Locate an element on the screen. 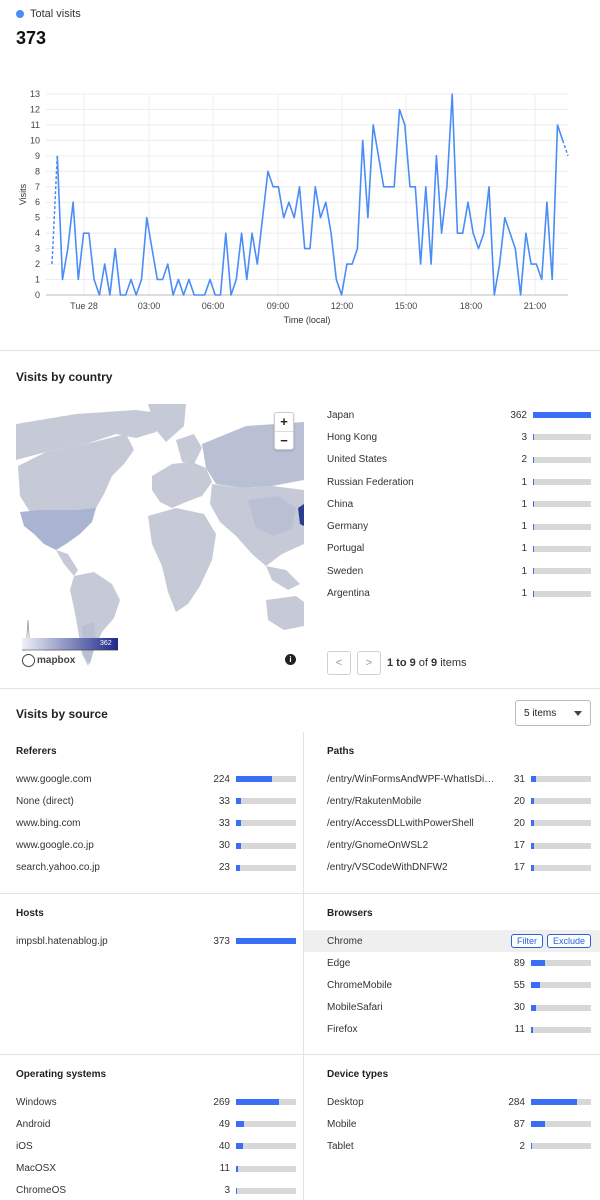 This screenshot has width=600, height=1200. next-page-button: > is located at coordinates (369, 663).